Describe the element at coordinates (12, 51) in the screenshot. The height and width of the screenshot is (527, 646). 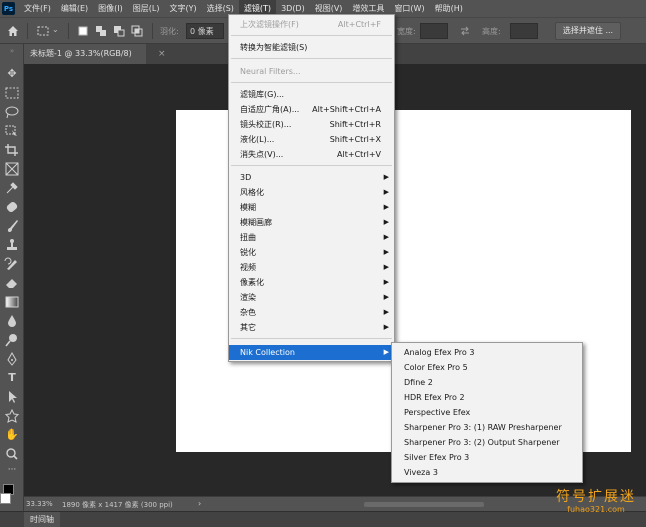
I see `panel-collapse-icon: »` at that location.